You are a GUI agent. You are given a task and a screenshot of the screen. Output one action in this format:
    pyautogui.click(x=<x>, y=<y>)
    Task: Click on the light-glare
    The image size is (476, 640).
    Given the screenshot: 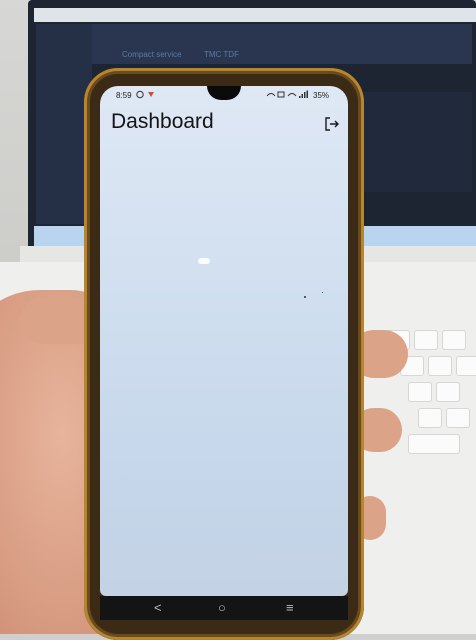 What is the action you would take?
    pyautogui.click(x=204, y=261)
    